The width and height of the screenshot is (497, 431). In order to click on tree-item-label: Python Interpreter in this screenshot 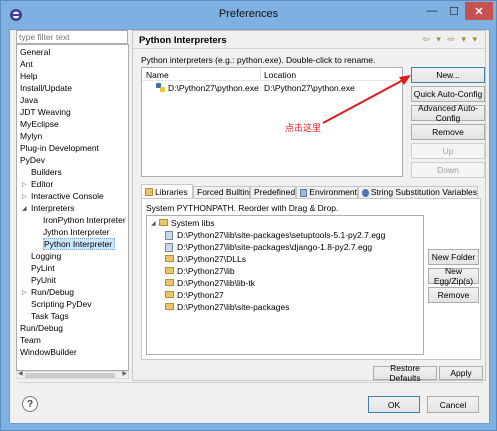, I will do `click(78, 244)`.